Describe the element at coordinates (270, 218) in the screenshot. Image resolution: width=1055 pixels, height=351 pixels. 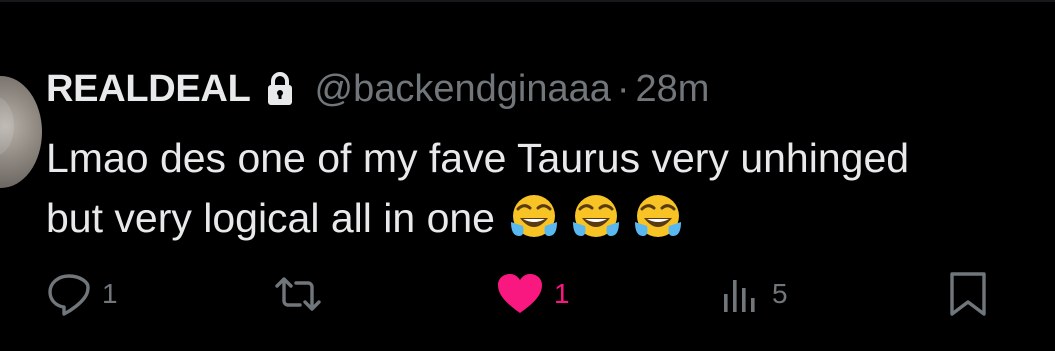
I see `tweet-text-line-2-text: but very logical all in one` at that location.